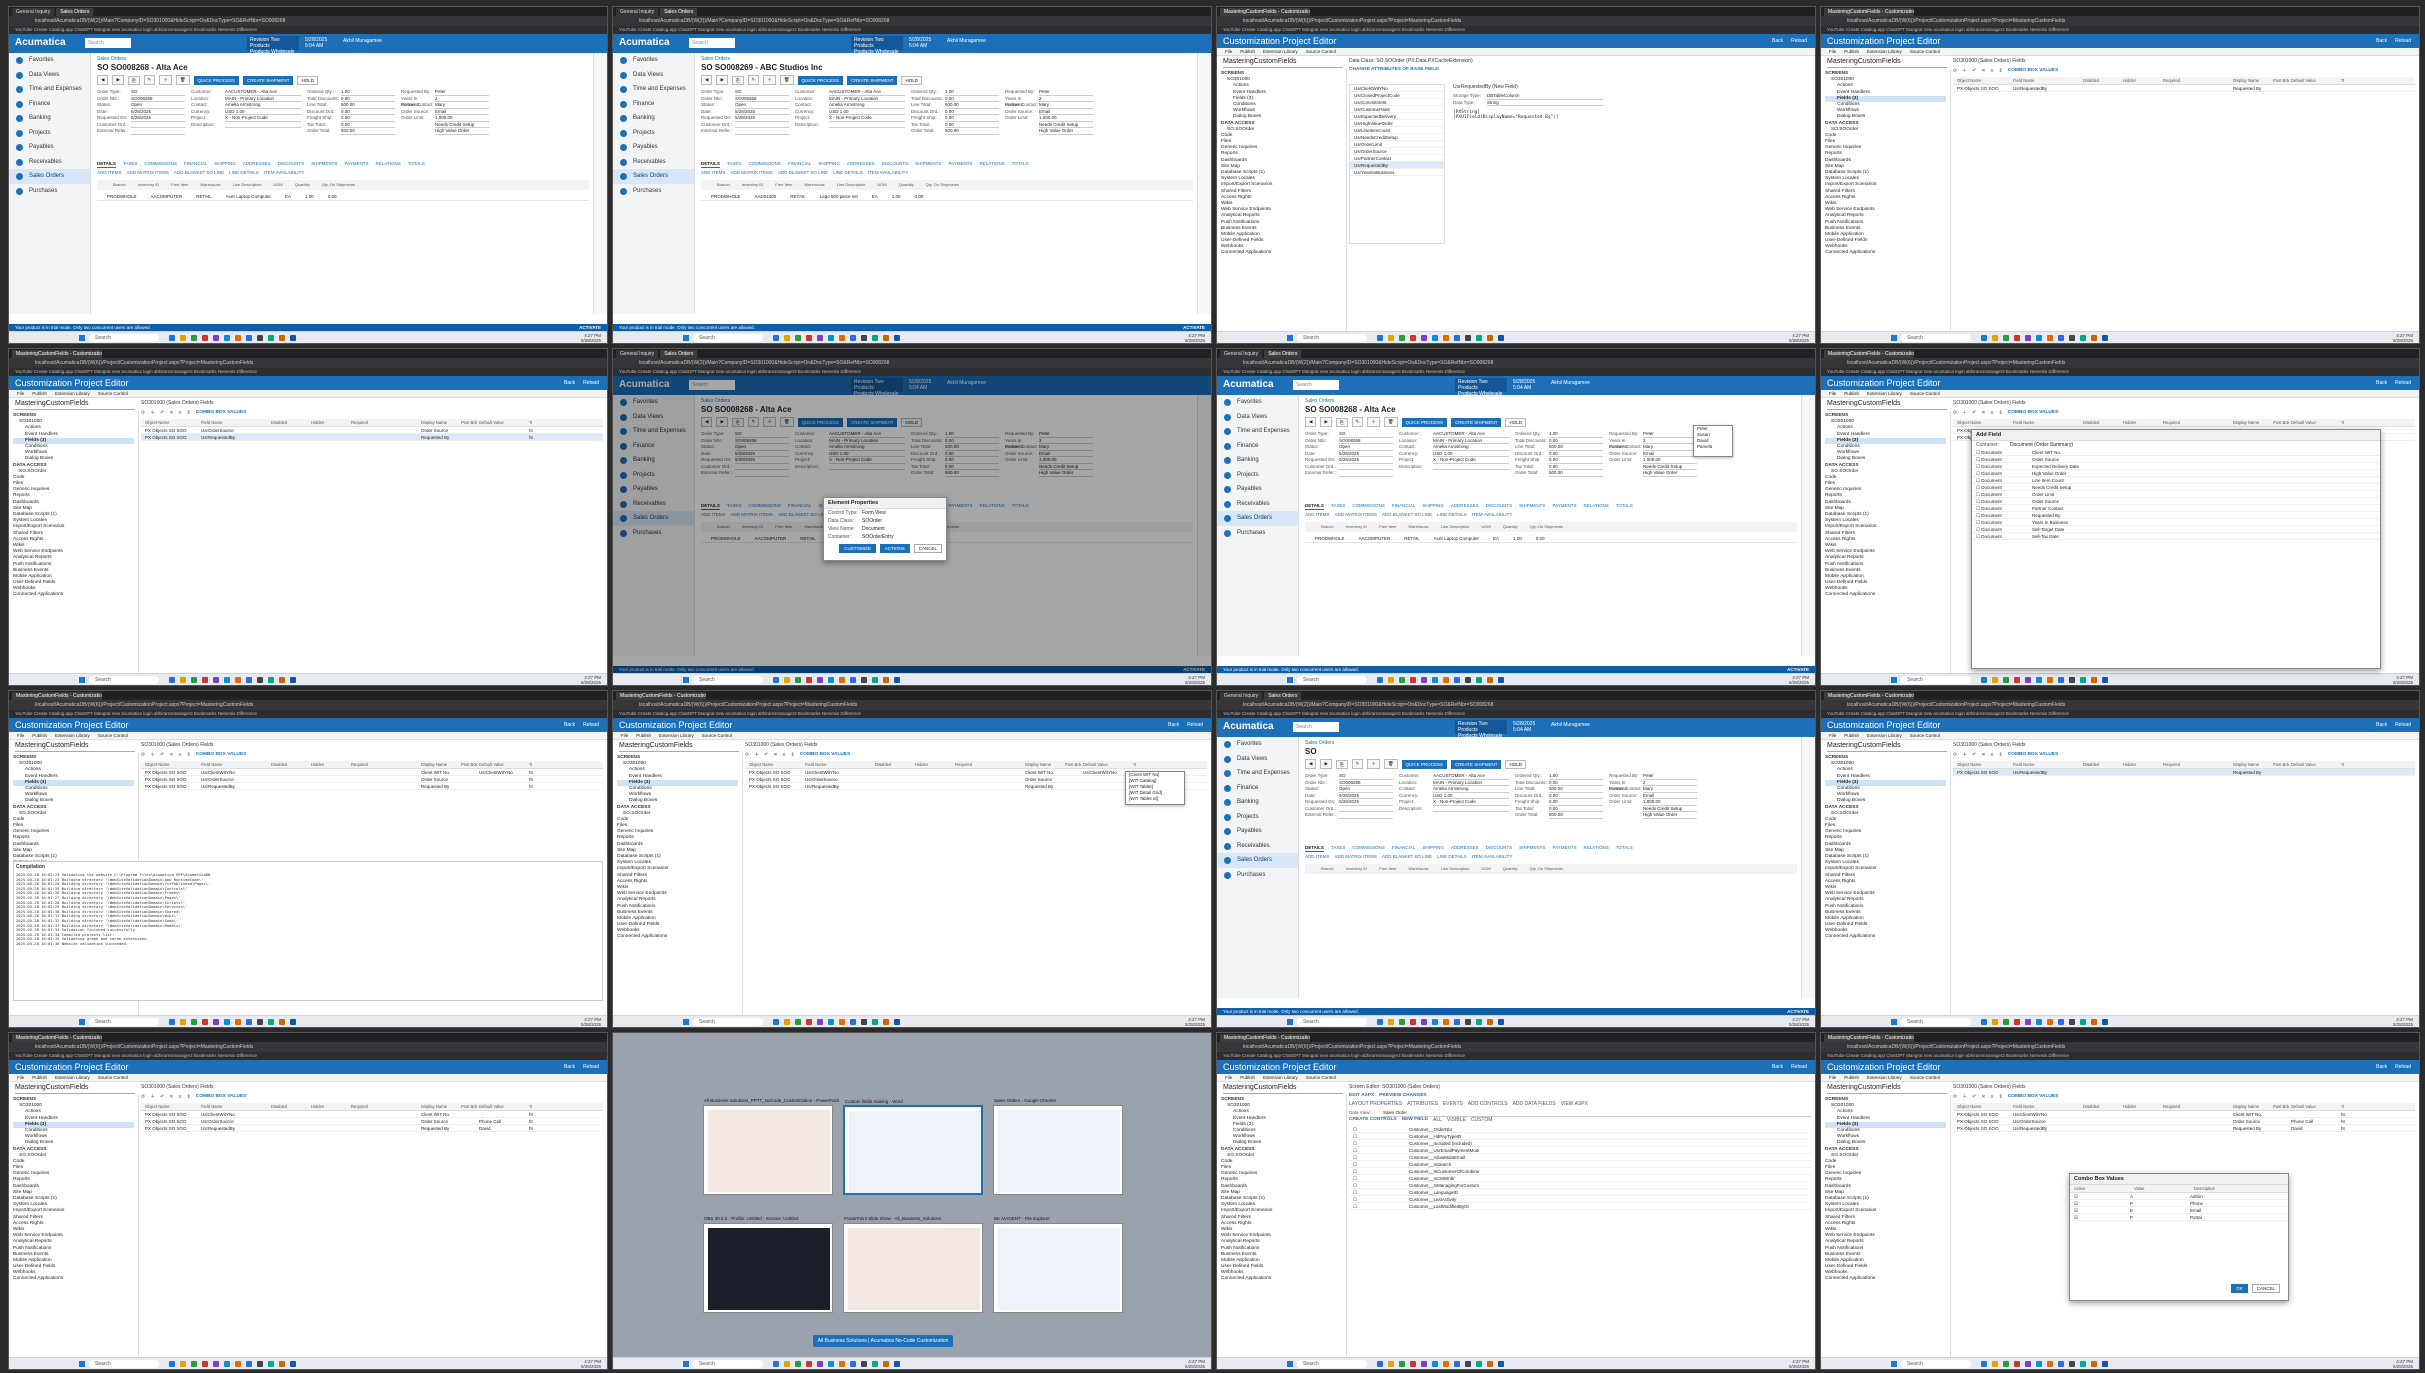 This screenshot has width=2425, height=1373. Describe the element at coordinates (913, 1147) in the screenshot. I see `task-view-window: Custom fields training - Word` at that location.